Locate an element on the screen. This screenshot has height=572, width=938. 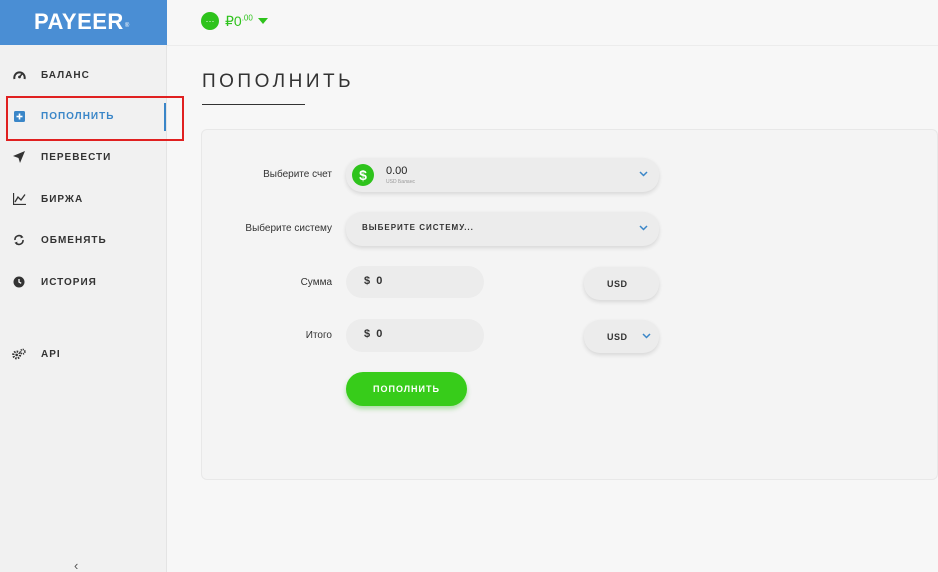
logo-bar: PAYEER® is located at coordinates (83, 22).